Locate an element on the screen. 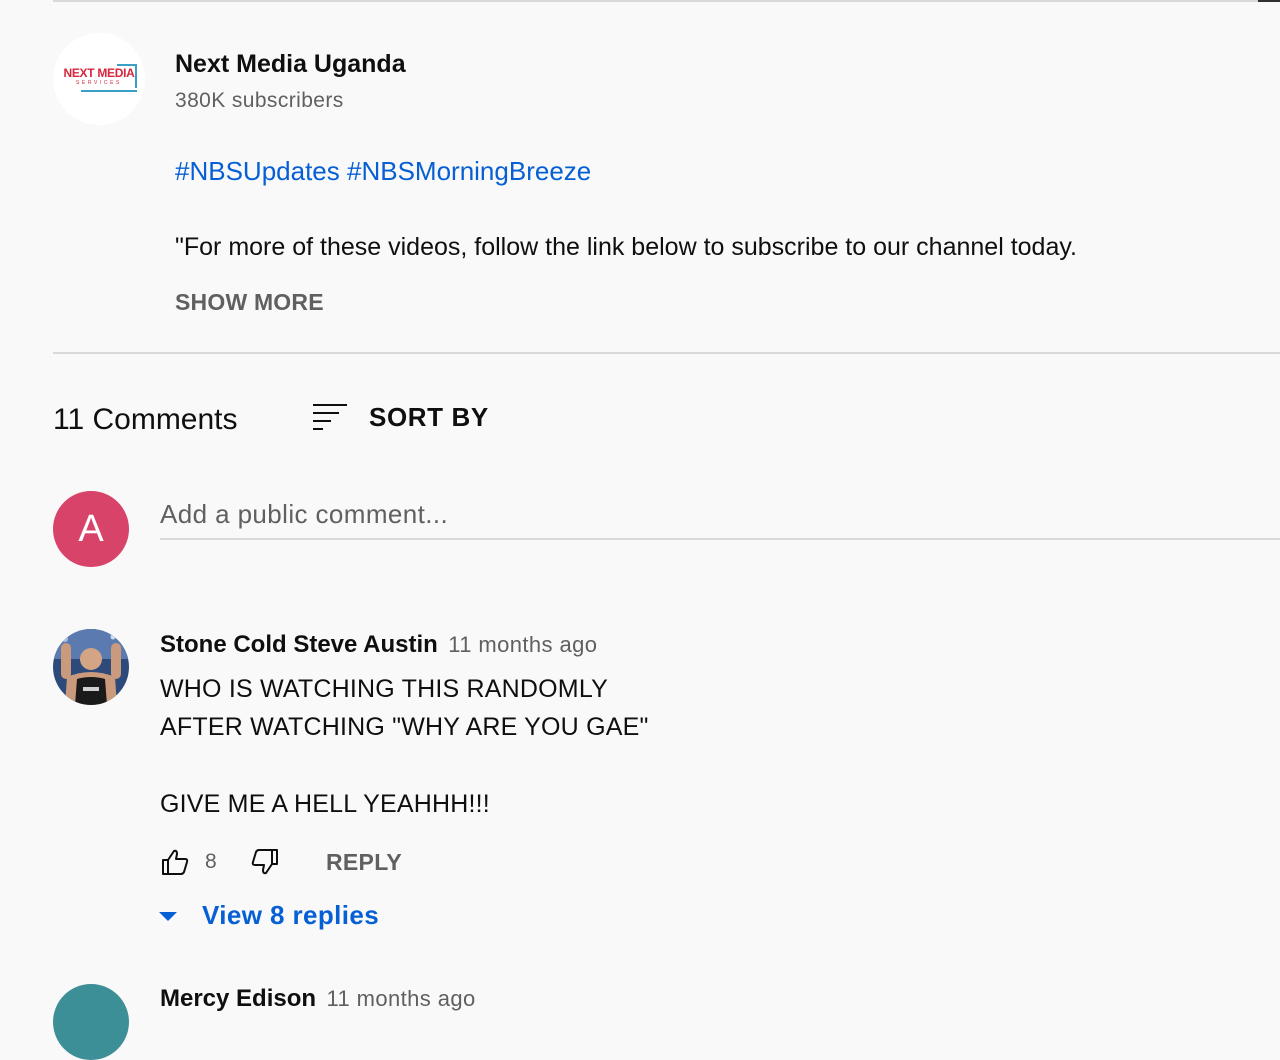 The height and width of the screenshot is (1060, 1280). thumbs-down-icon is located at coordinates (265, 862).